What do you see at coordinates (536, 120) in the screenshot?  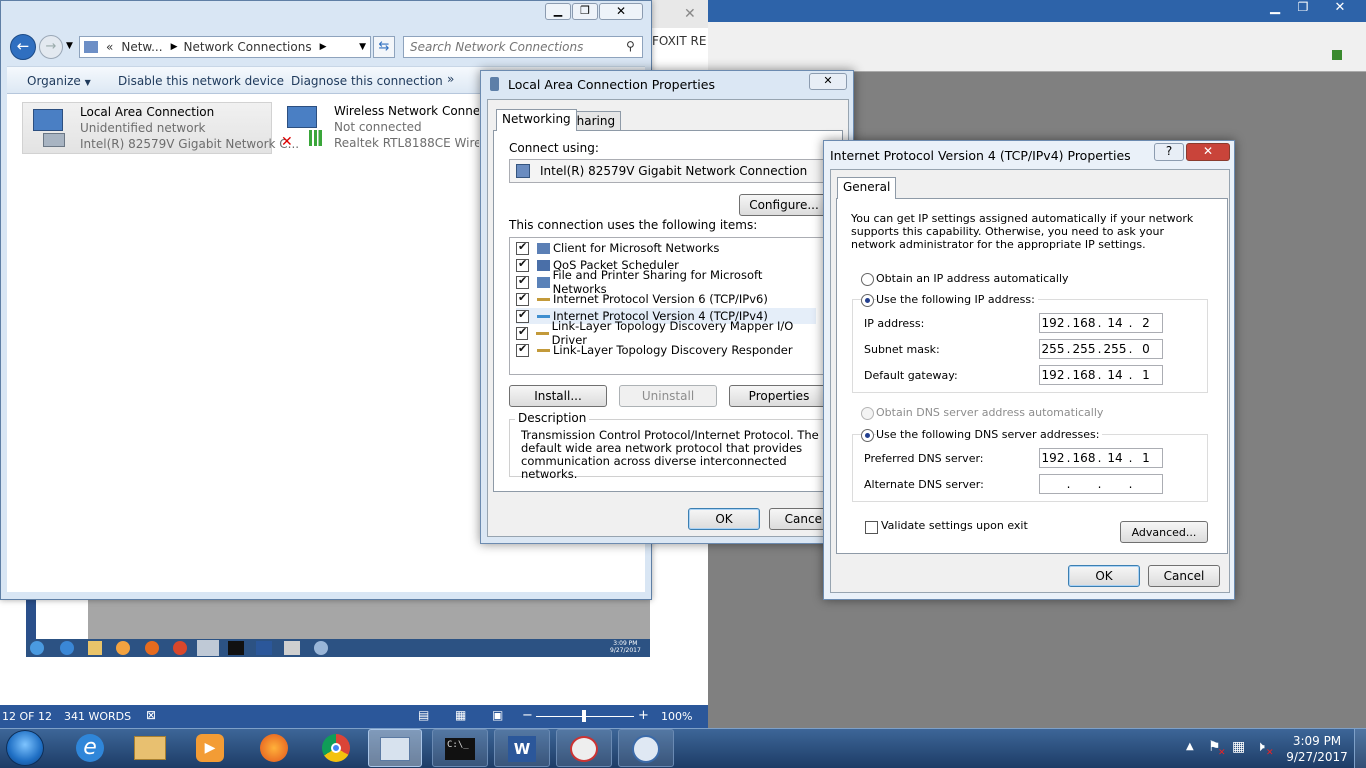 I see `tab-networking: Networking` at bounding box center [536, 120].